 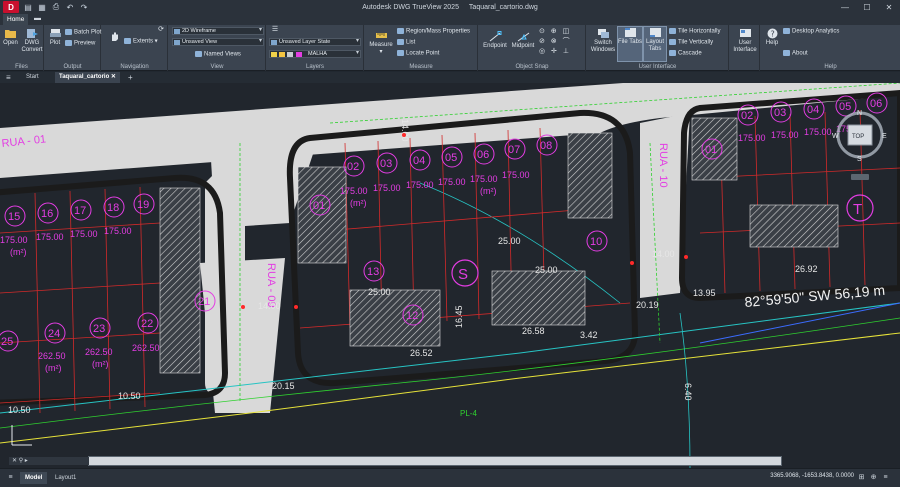 I want to click on tile-vertically-label: Tile Vertically, so click(x=696, y=42).